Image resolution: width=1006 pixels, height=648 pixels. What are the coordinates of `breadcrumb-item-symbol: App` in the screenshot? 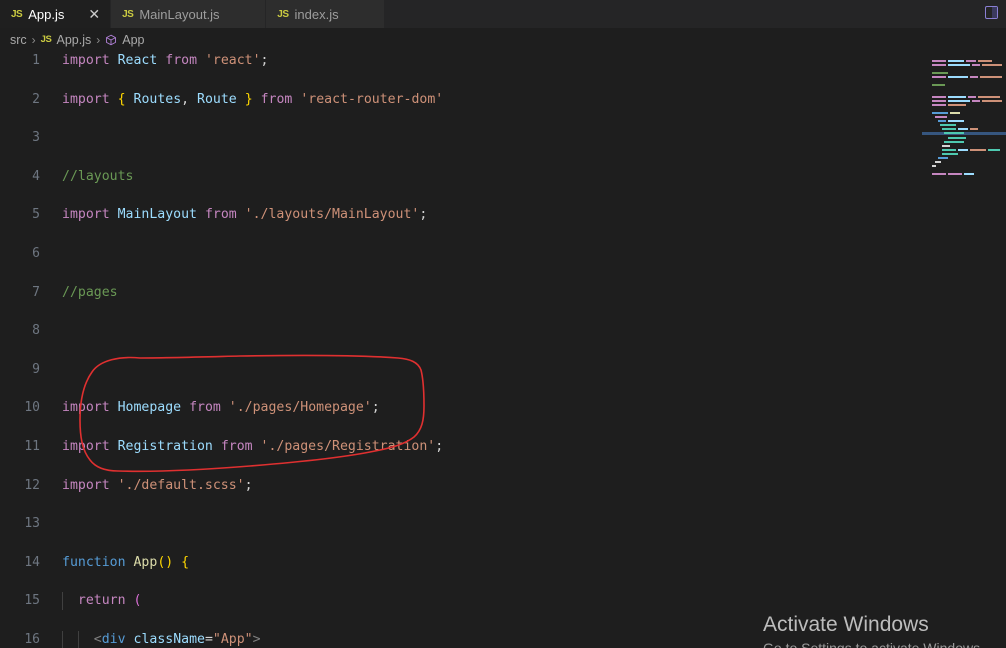 It's located at (133, 40).